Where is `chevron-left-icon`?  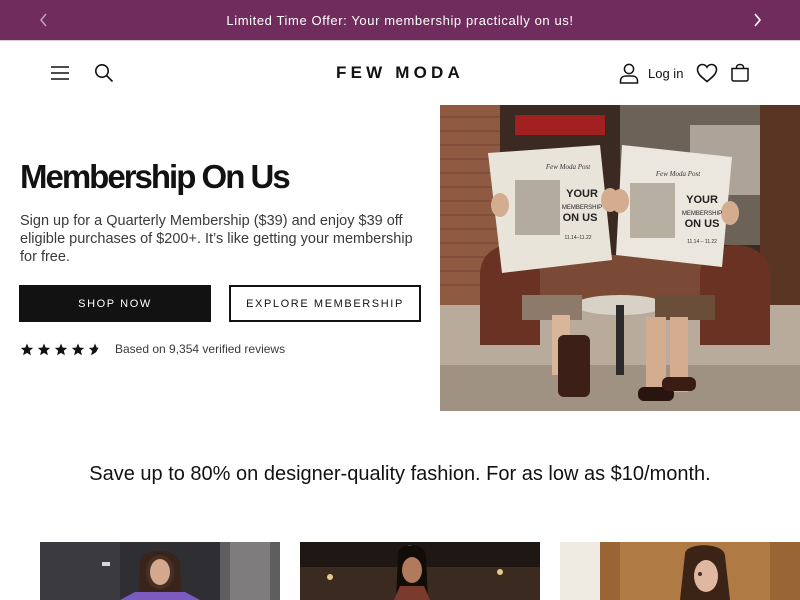
chevron-left-icon is located at coordinates (44, 20).